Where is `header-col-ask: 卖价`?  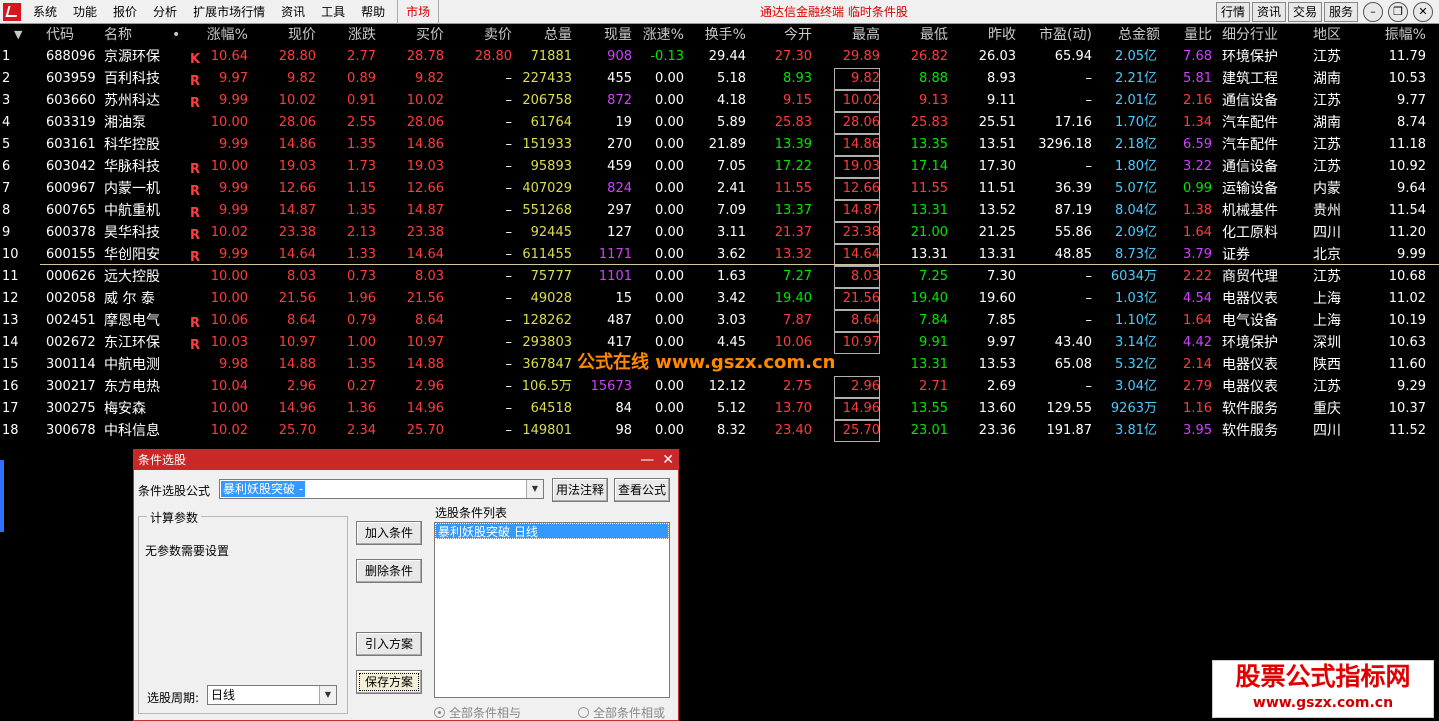
header-col-ask: 卖价 is located at coordinates (484, 35).